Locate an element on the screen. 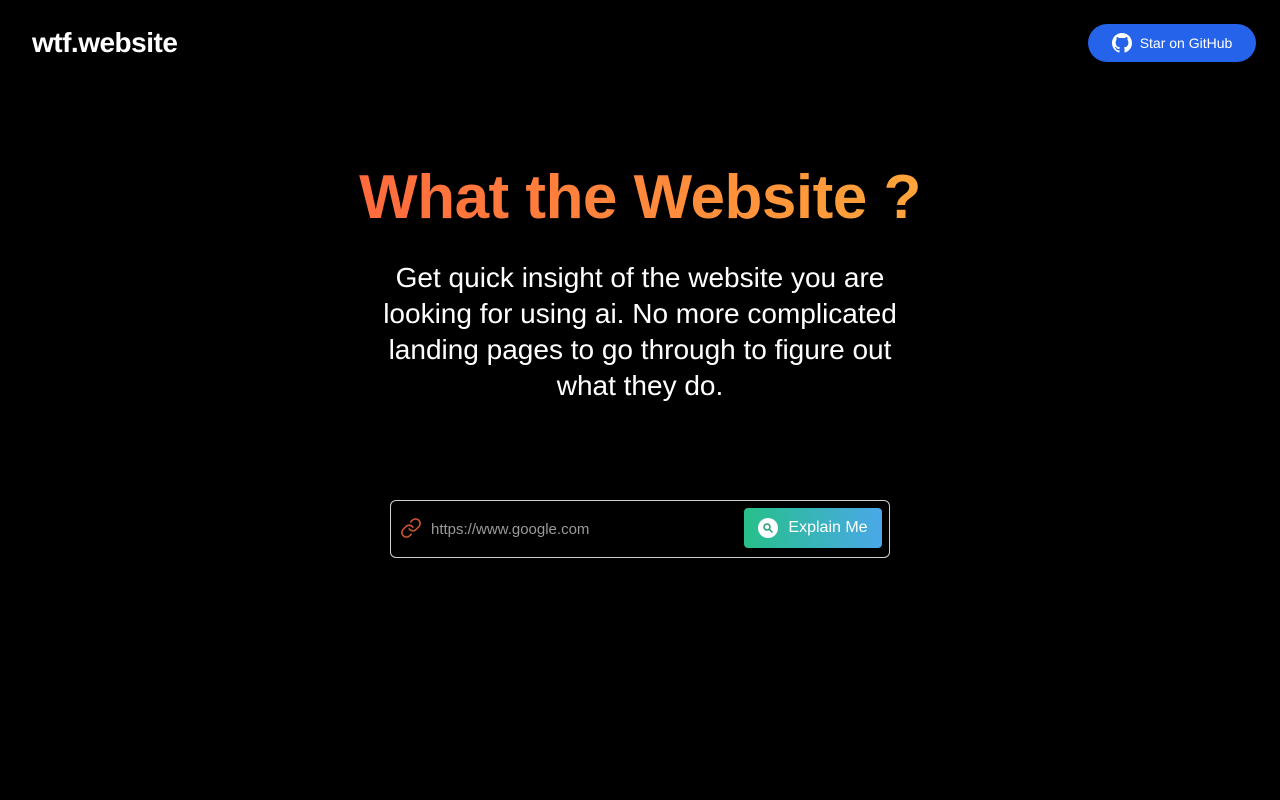 Image resolution: width=1280 pixels, height=800 pixels. github-button-label: Star on GitHub is located at coordinates (1186, 43).